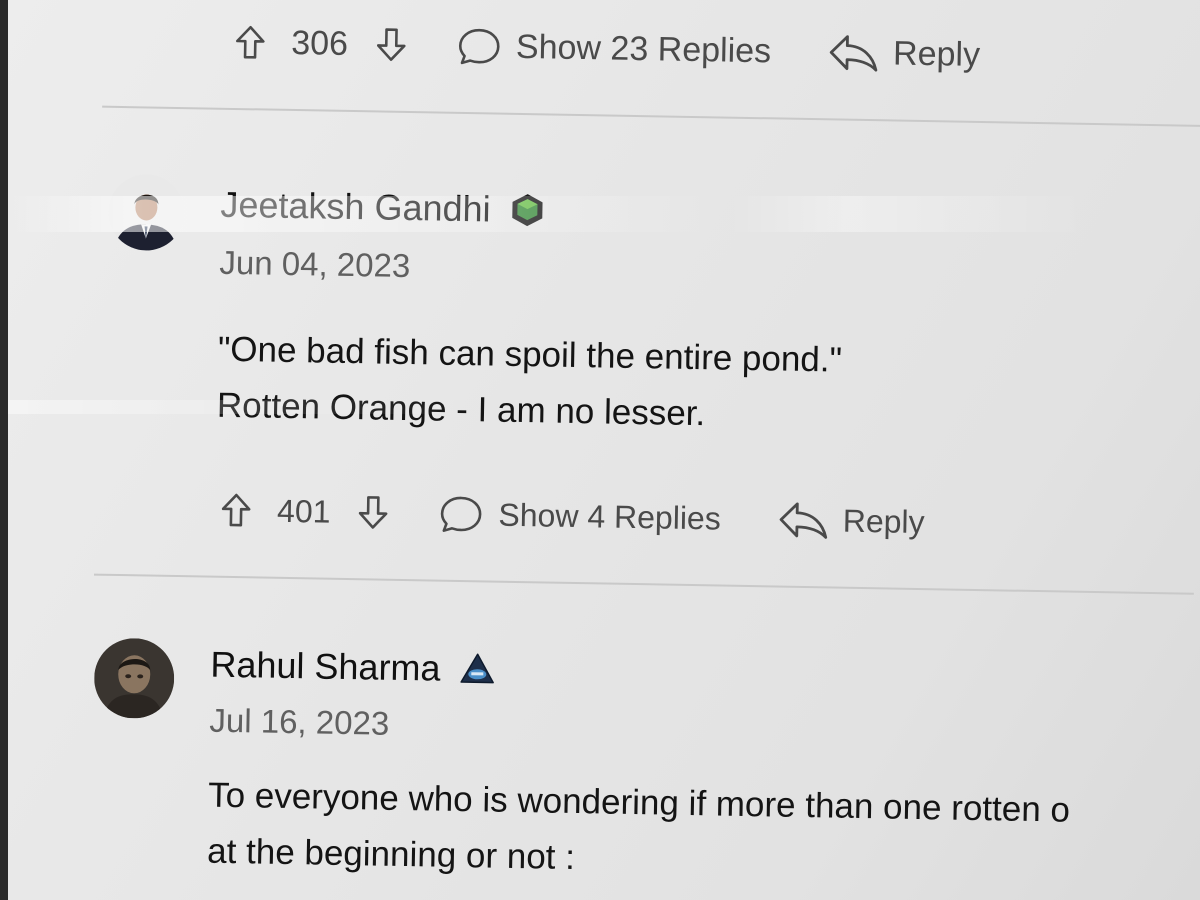 Image resolution: width=1200 pixels, height=900 pixels. What do you see at coordinates (477, 669) in the screenshot?
I see `blue-rank-badge-icon` at bounding box center [477, 669].